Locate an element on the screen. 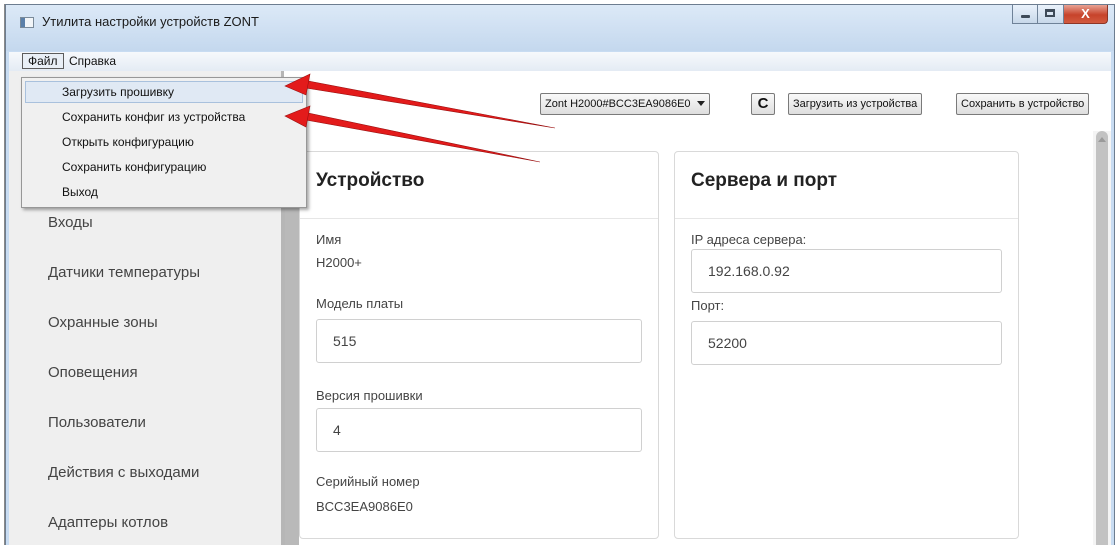 The image size is (1120, 545). title-bar: Утилита настройки устройств ZONT X is located at coordinates (560, 28).